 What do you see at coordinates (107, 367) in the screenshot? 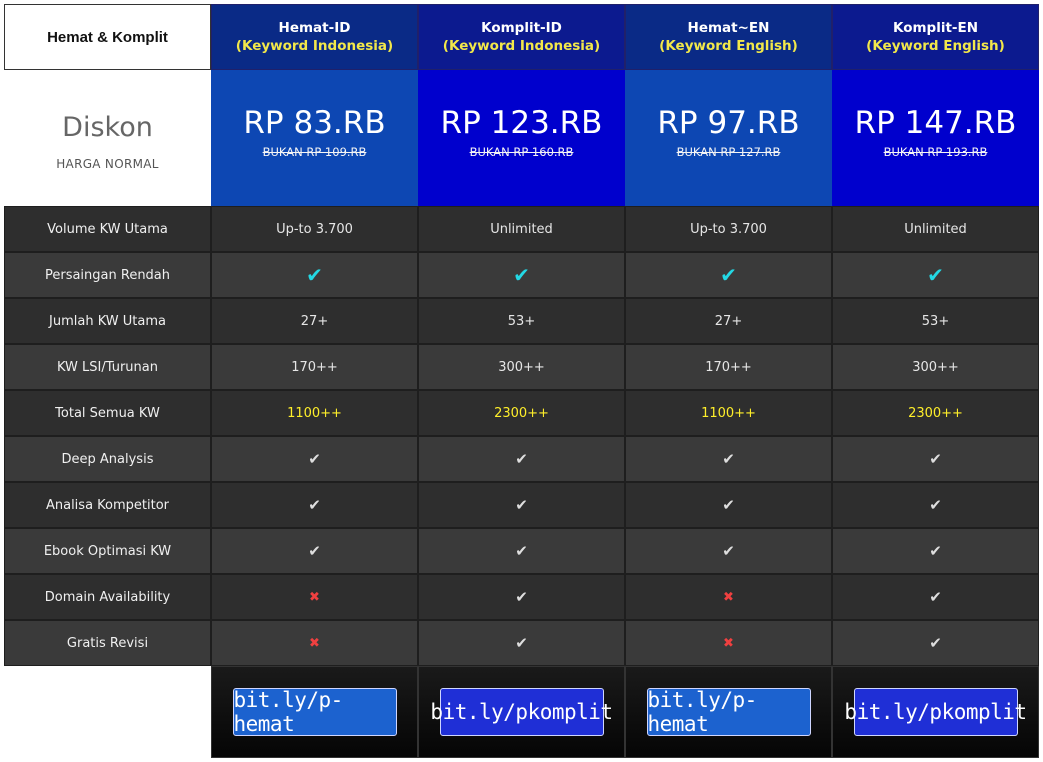
I see `feature-label: KW LSI/Turunan` at bounding box center [107, 367].